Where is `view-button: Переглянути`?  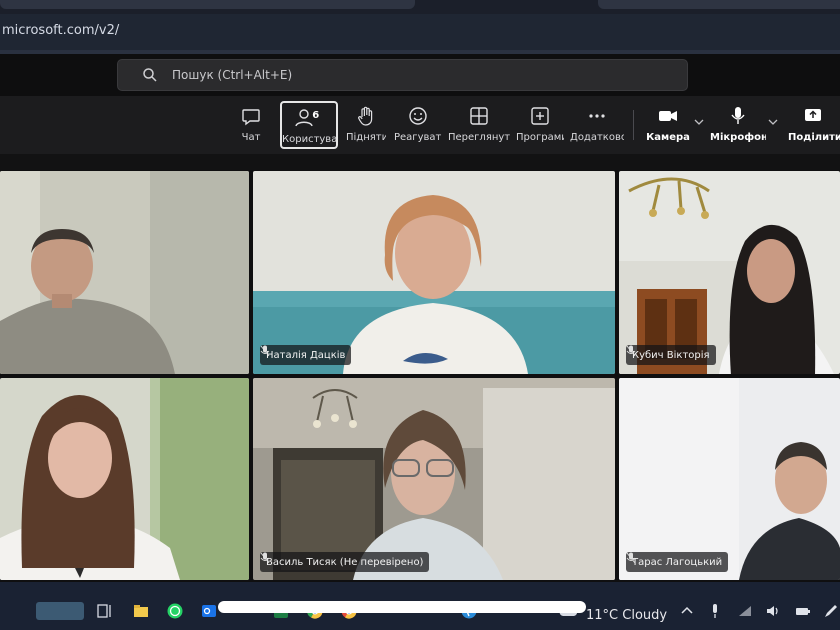 view-button: Переглянути is located at coordinates (479, 125).